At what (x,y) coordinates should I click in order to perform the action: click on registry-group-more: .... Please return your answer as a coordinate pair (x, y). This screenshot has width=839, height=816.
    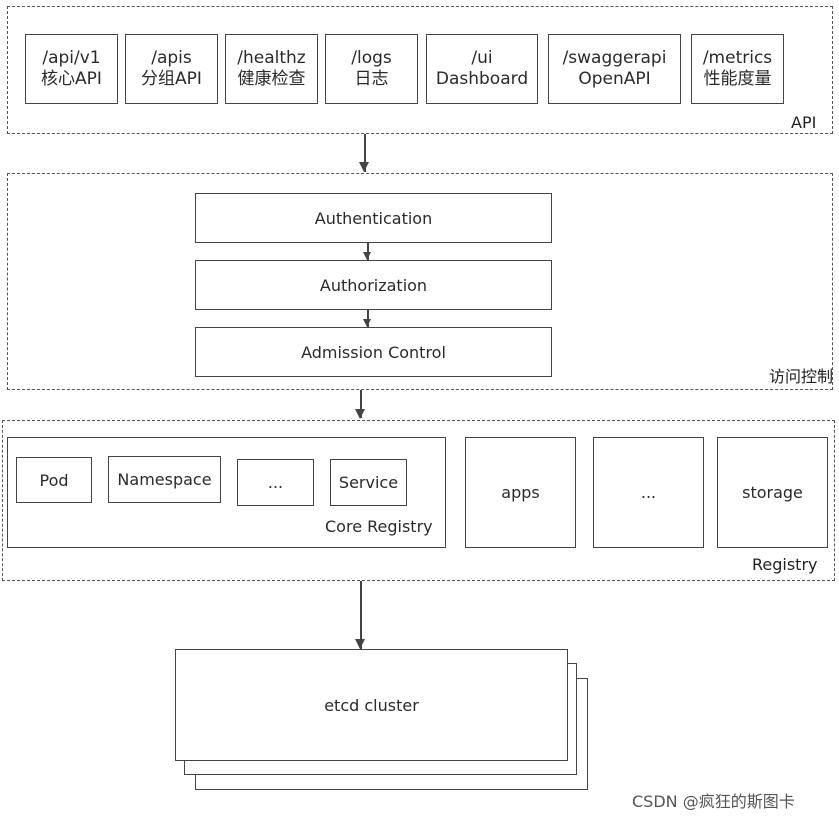
    Looking at the image, I should click on (648, 492).